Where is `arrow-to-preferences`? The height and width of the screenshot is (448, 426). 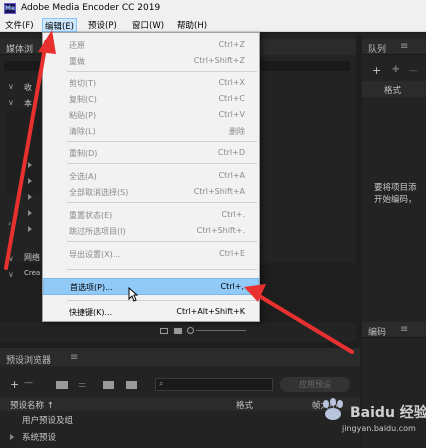 arrow-to-preferences is located at coordinates (304, 323).